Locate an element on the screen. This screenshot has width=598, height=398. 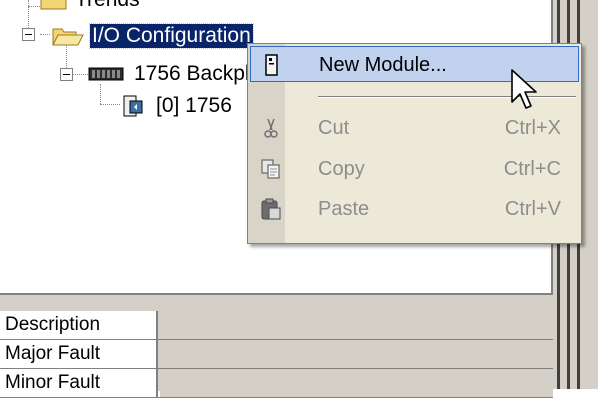
property-row-major-fault: Major Fault is located at coordinates (276, 354).